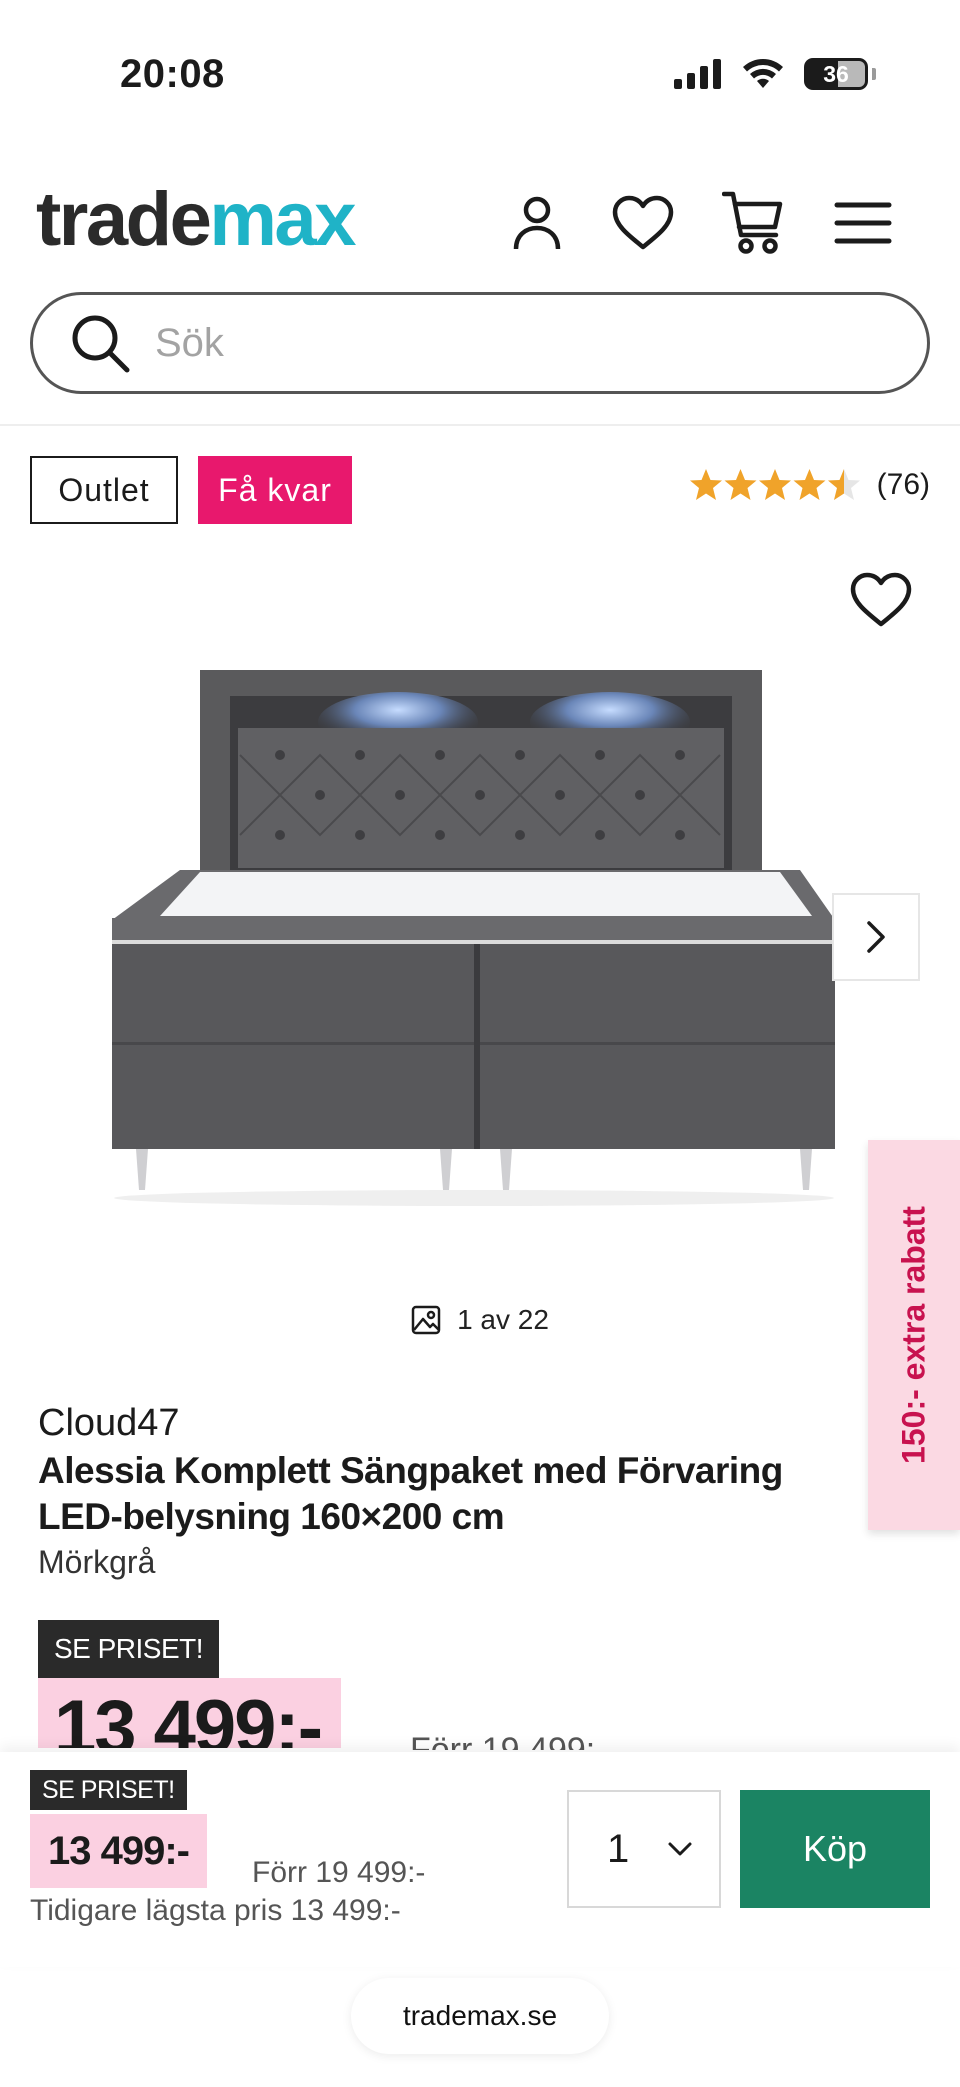  I want to click on logo-text-max: max, so click(282, 219).